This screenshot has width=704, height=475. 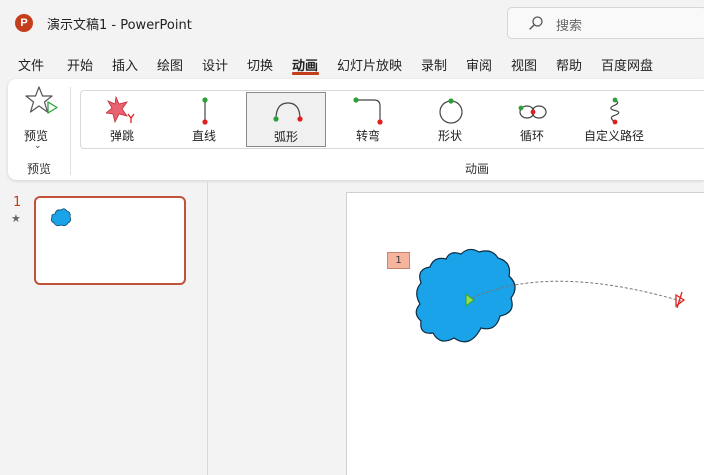 I want to click on shape-path-icon, so click(x=451, y=111).